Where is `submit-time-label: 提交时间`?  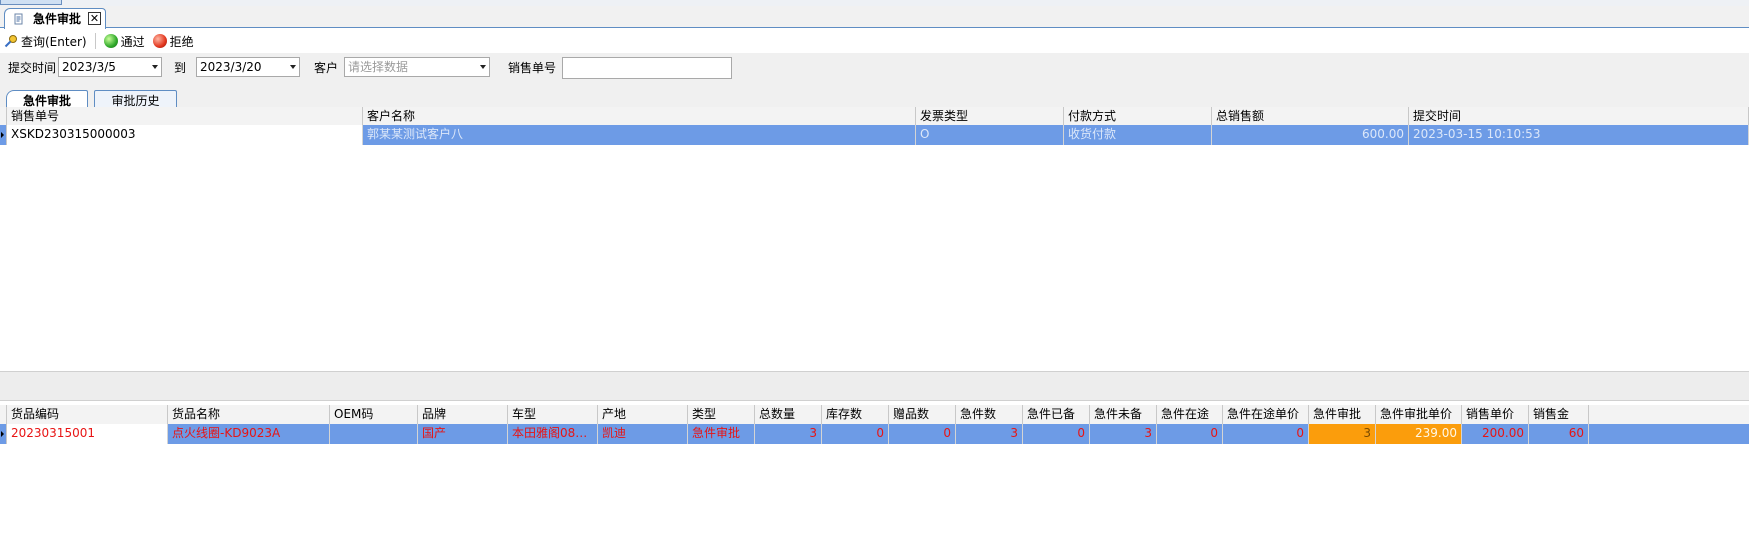
submit-time-label: 提交时间 is located at coordinates (32, 68).